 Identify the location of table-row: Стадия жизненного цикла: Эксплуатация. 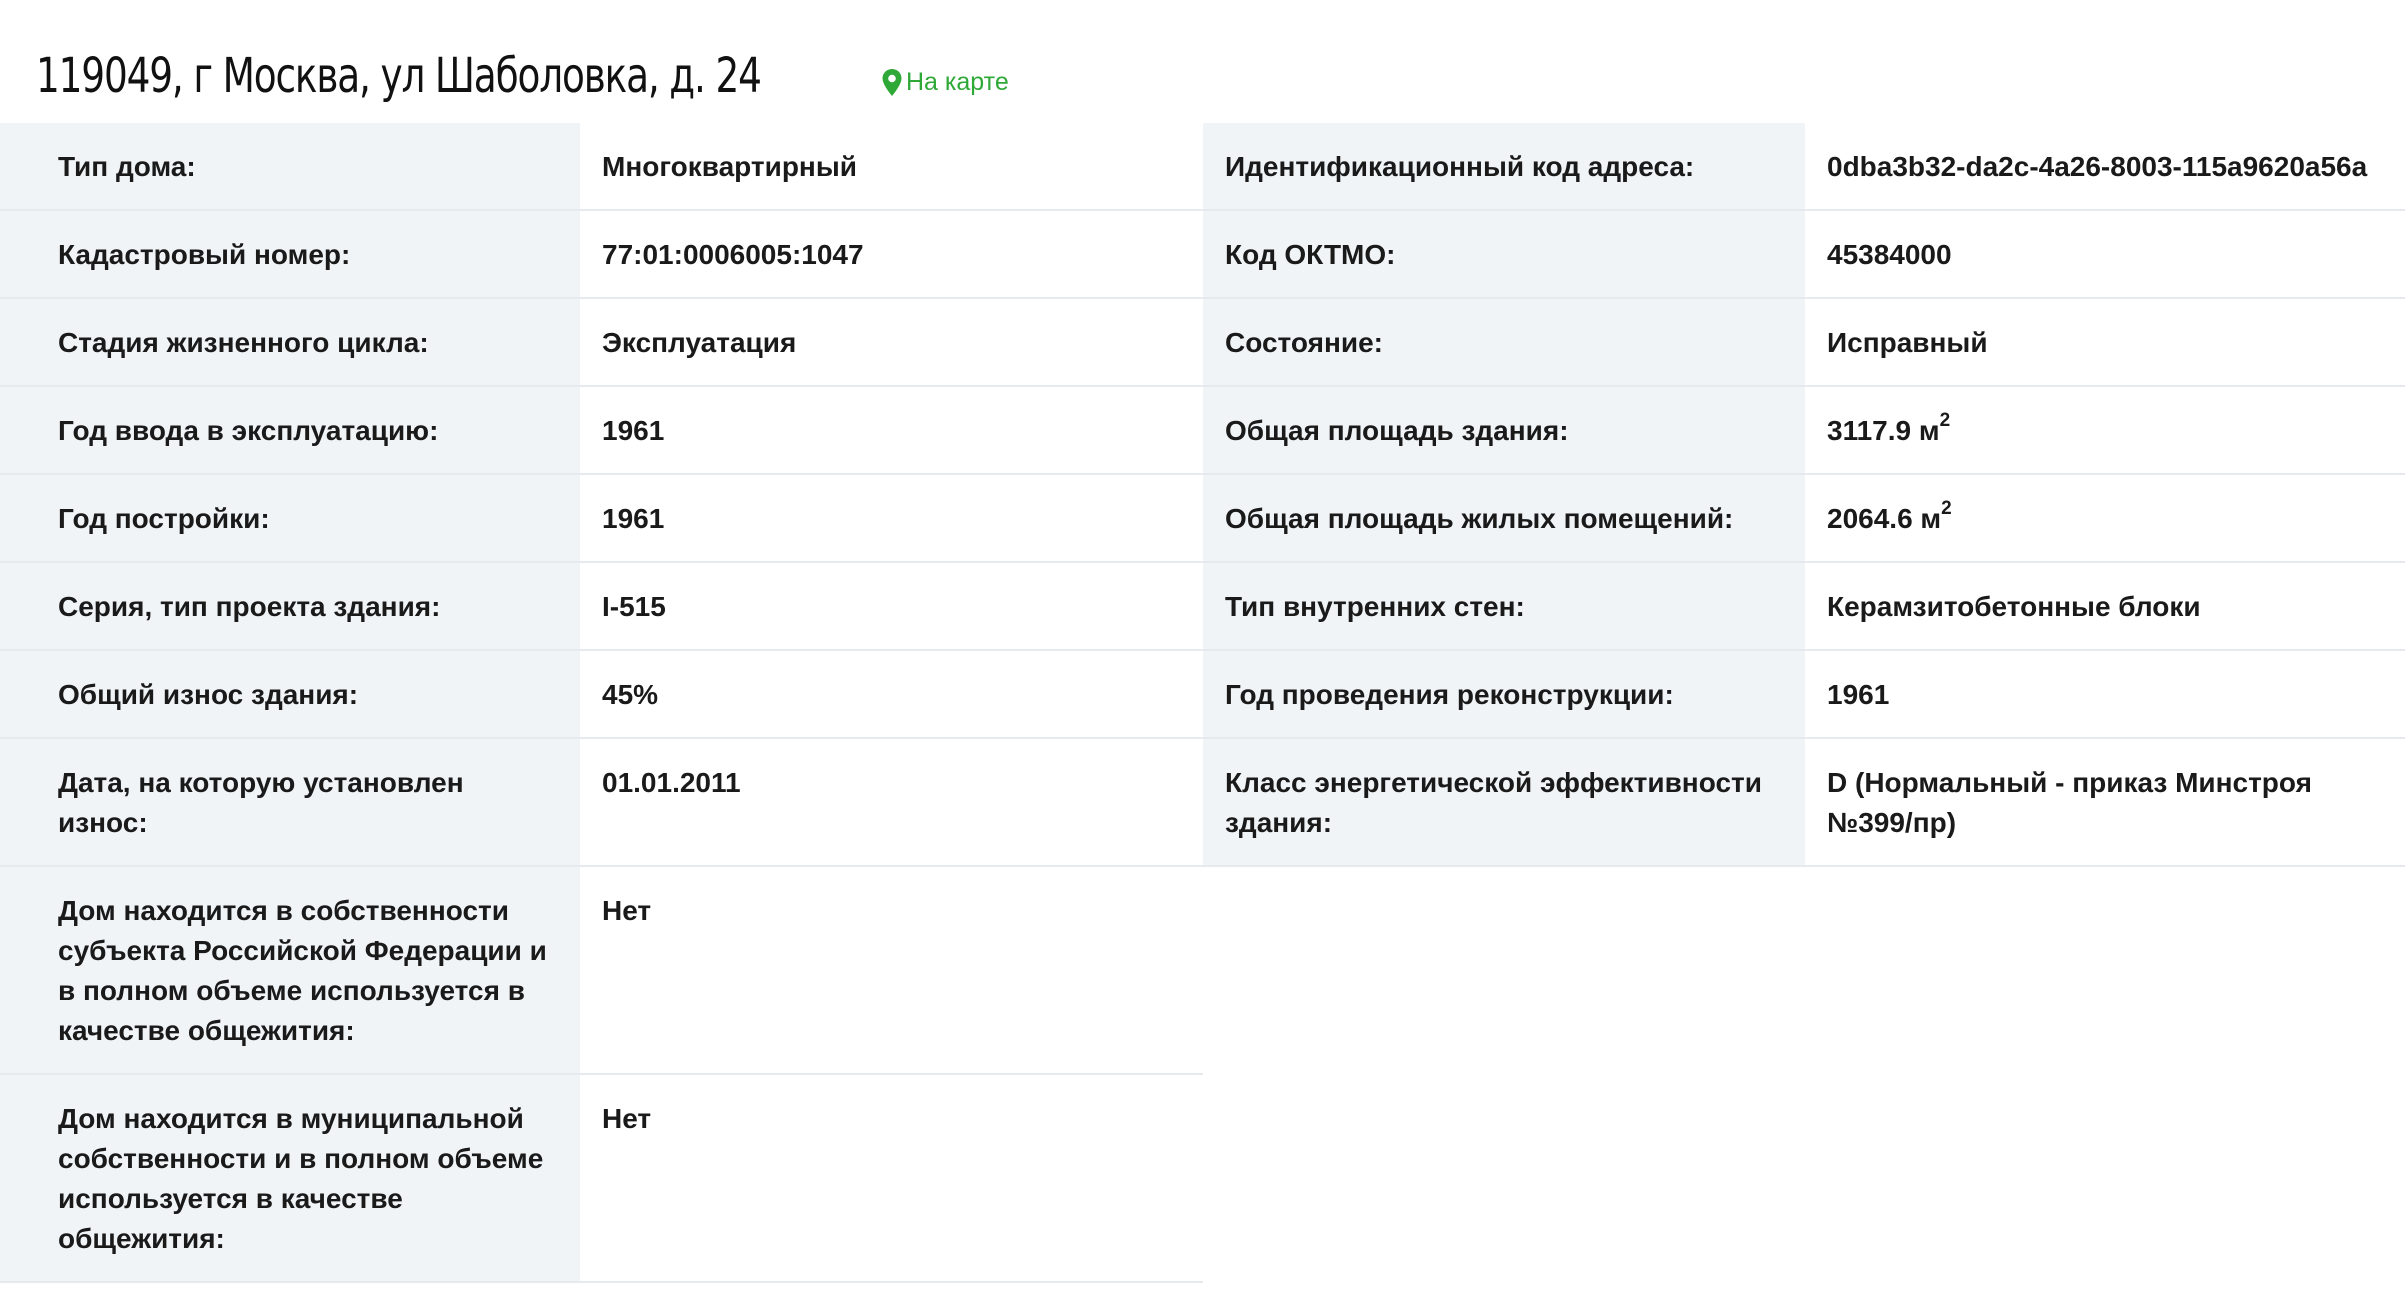
(601, 342).